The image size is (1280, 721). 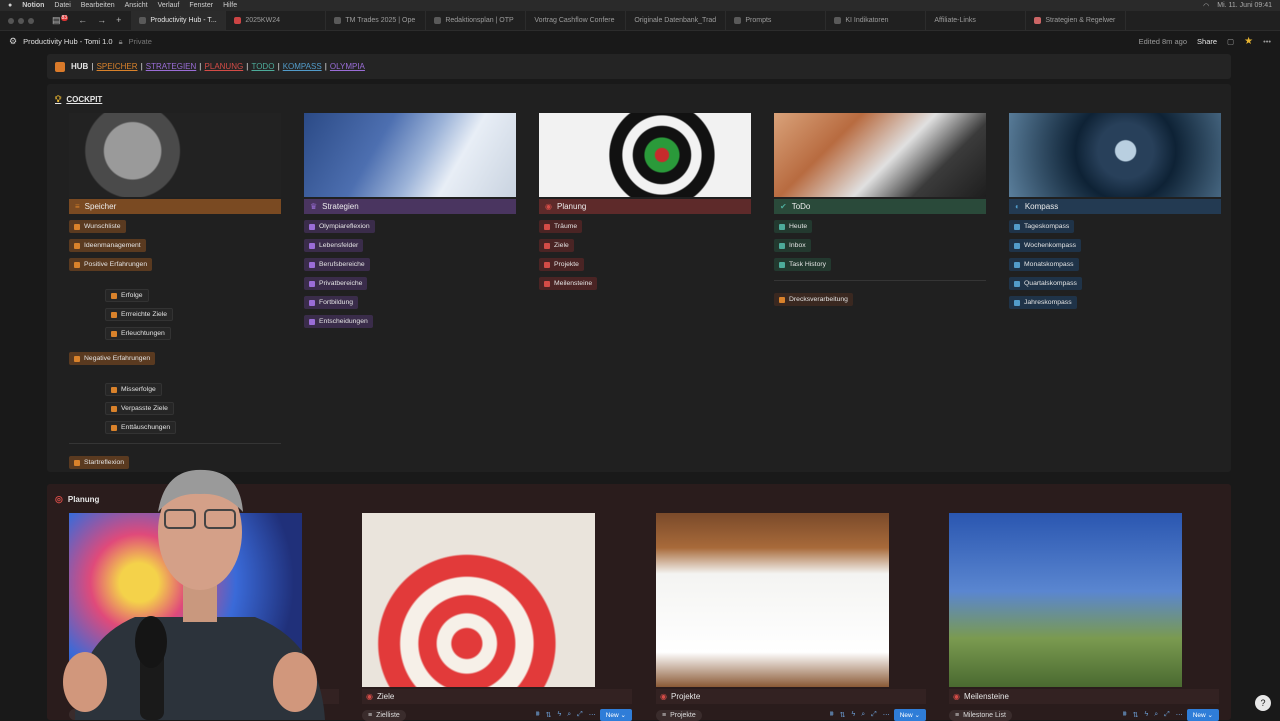 I want to click on planung-heading: ◎ Planung, so click(x=77, y=499).